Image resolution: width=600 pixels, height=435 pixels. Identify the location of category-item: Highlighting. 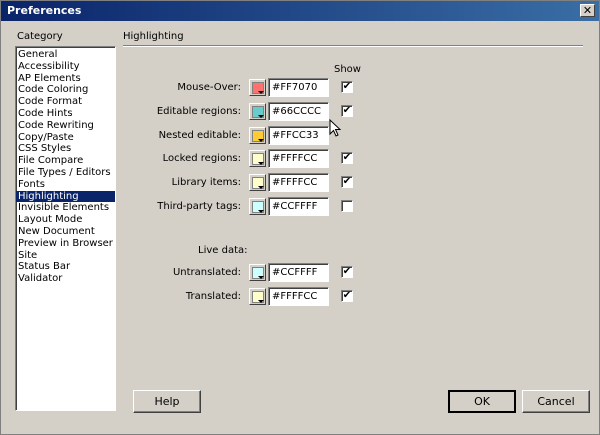
(65, 196).